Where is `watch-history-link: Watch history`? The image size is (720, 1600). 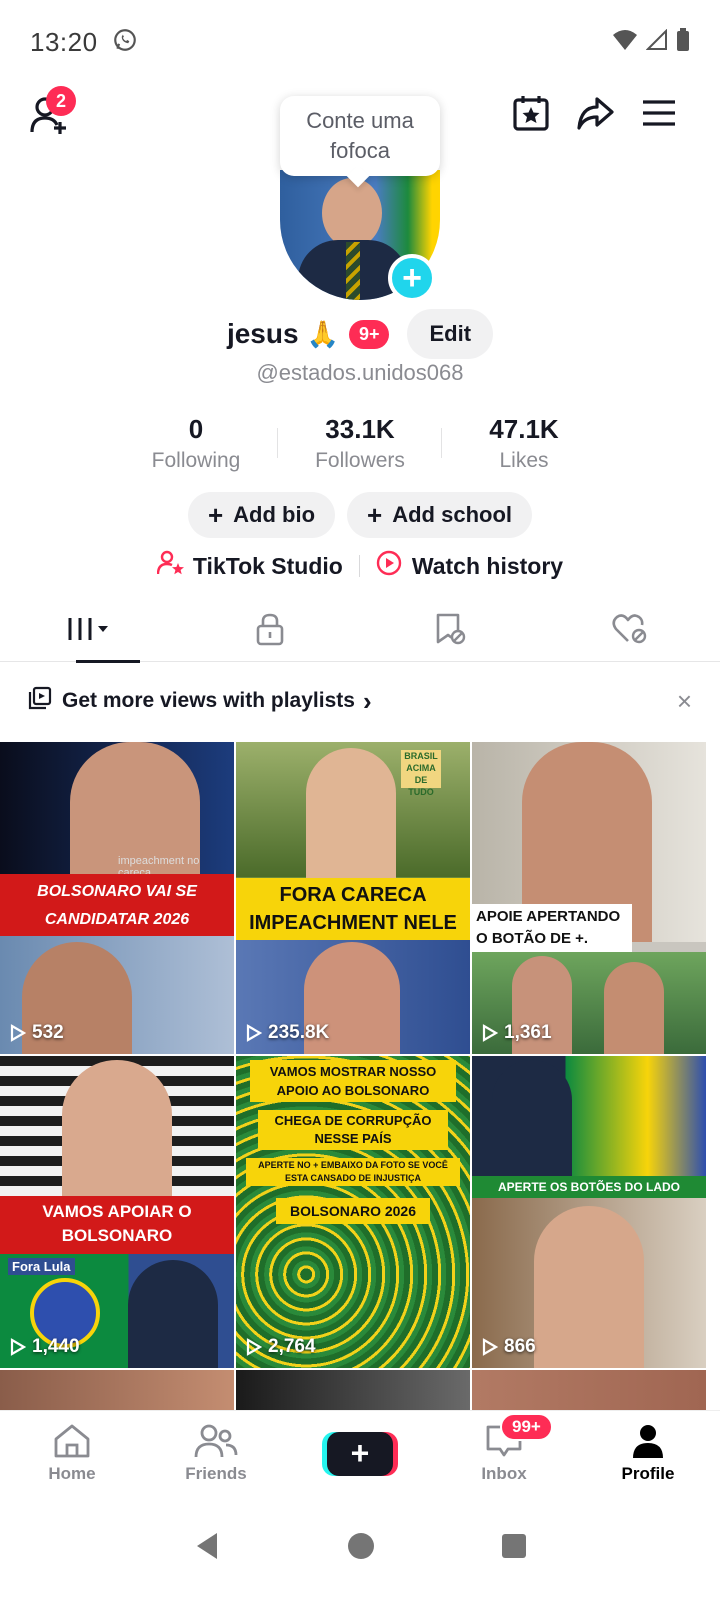
watch-history-link: Watch history is located at coordinates (469, 566).